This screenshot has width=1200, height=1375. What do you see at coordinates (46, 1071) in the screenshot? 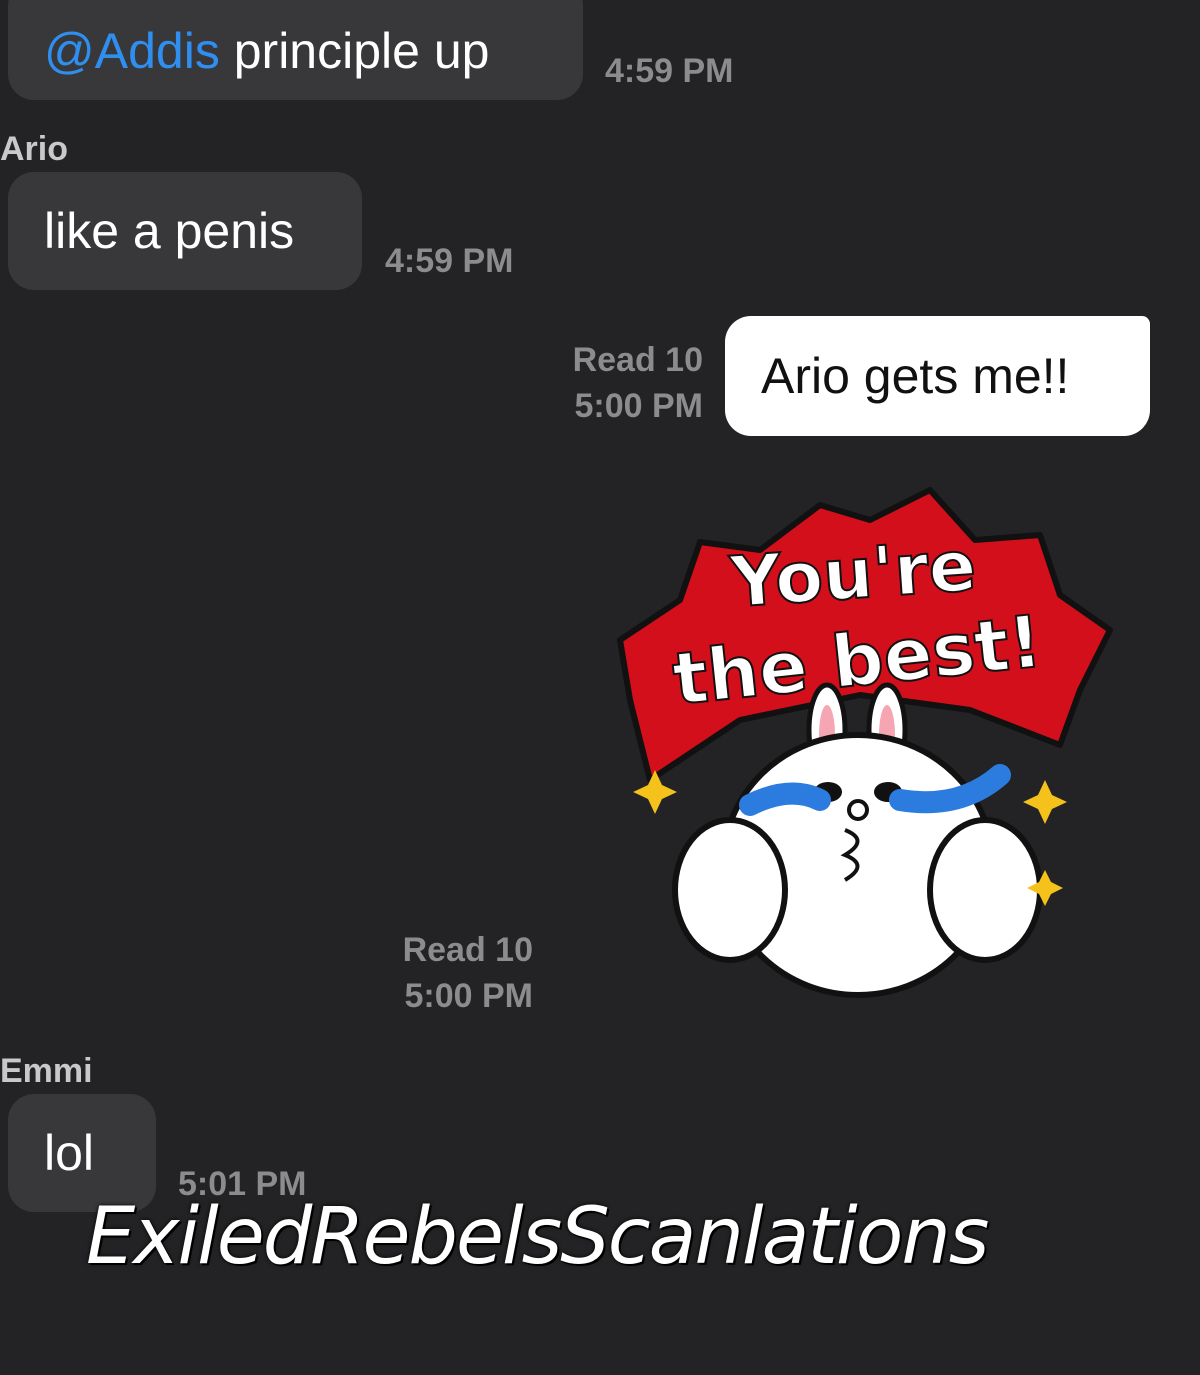
I see `sender-name: Emmi` at bounding box center [46, 1071].